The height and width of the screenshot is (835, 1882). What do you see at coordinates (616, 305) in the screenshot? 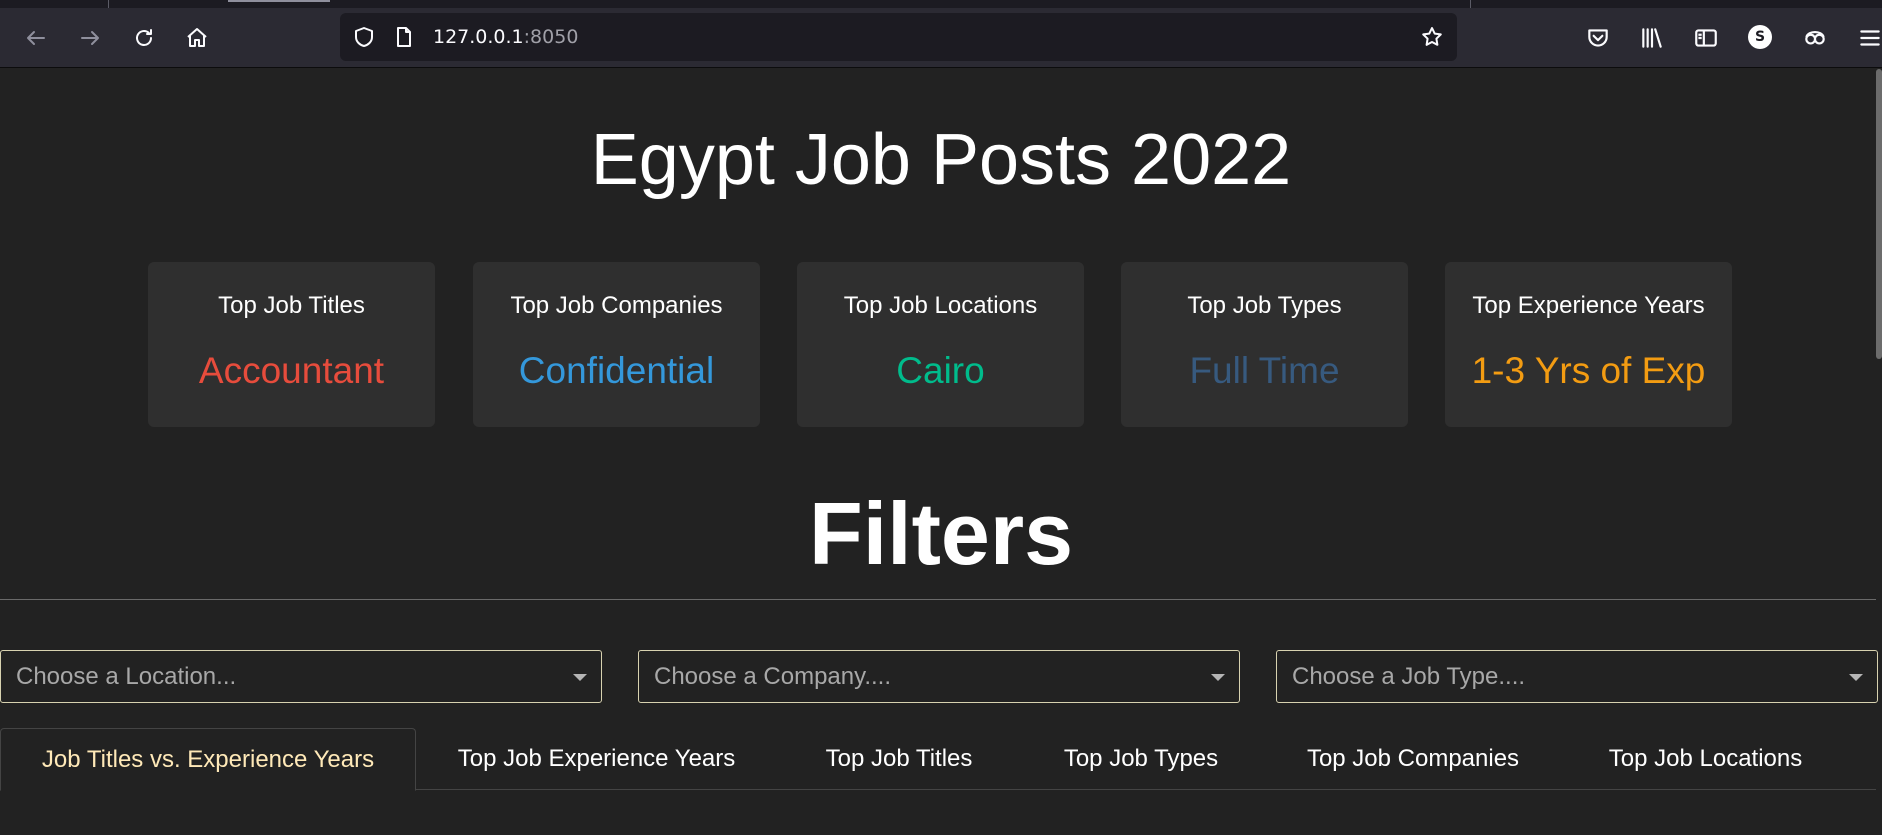
I see `card-label: Top Job Companies` at bounding box center [616, 305].